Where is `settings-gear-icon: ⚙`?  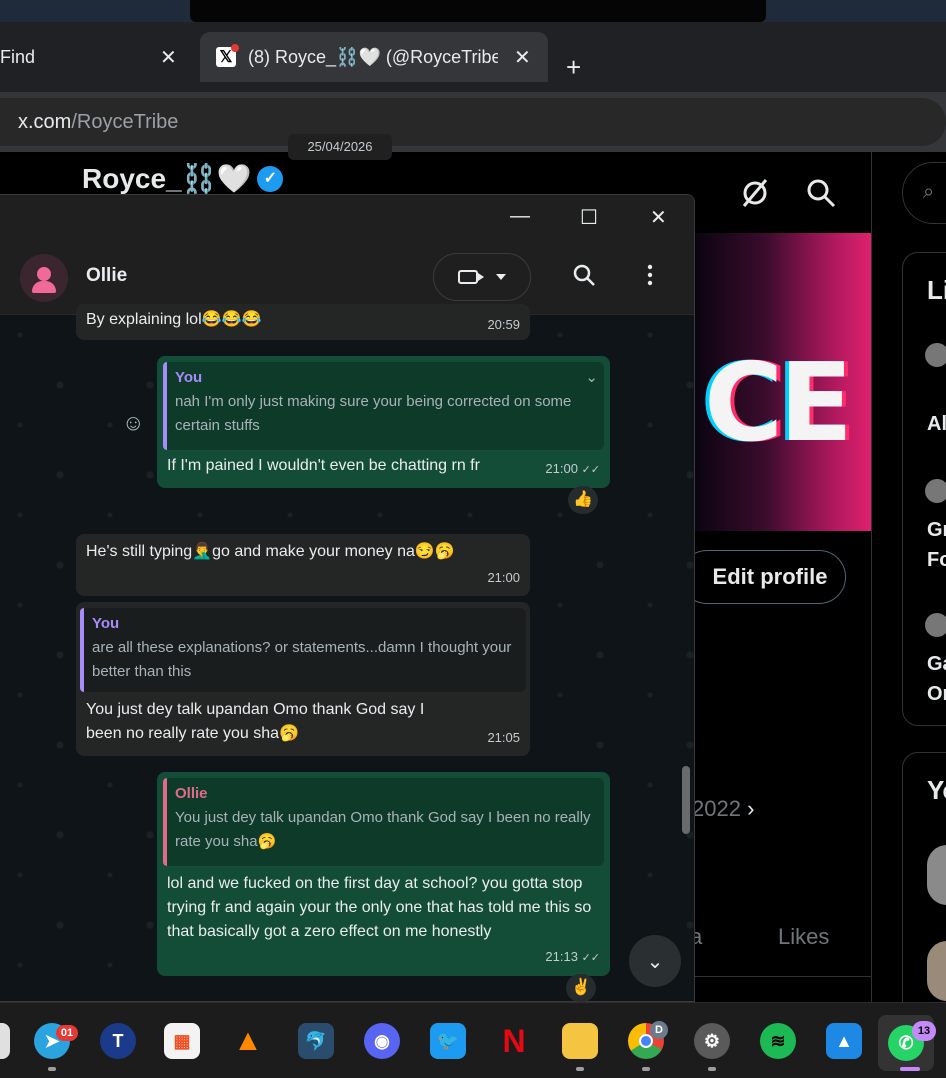
settings-gear-icon: ⚙ is located at coordinates (712, 1041).